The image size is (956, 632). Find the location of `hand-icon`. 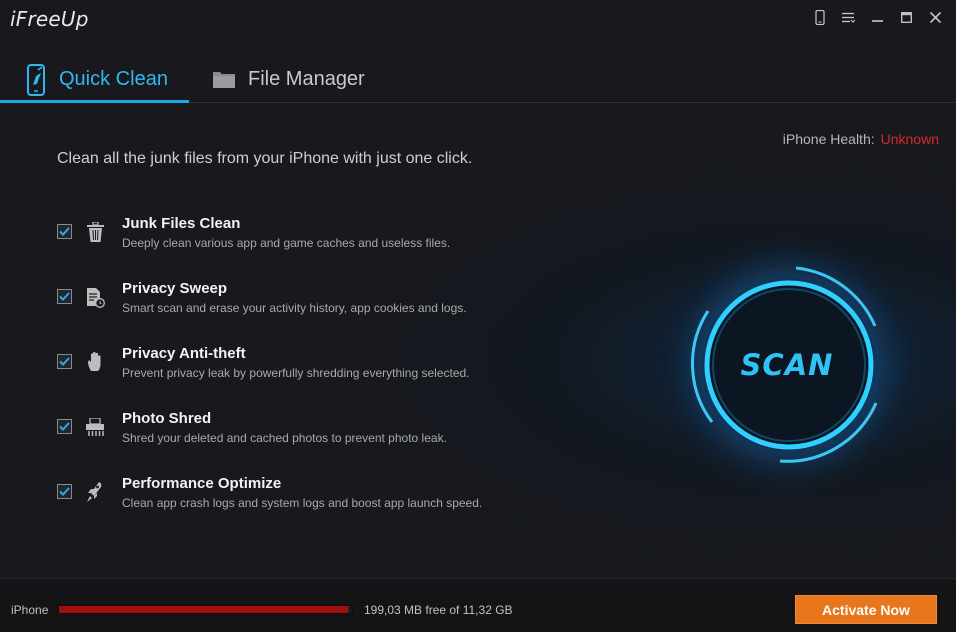

hand-icon is located at coordinates (95, 362).